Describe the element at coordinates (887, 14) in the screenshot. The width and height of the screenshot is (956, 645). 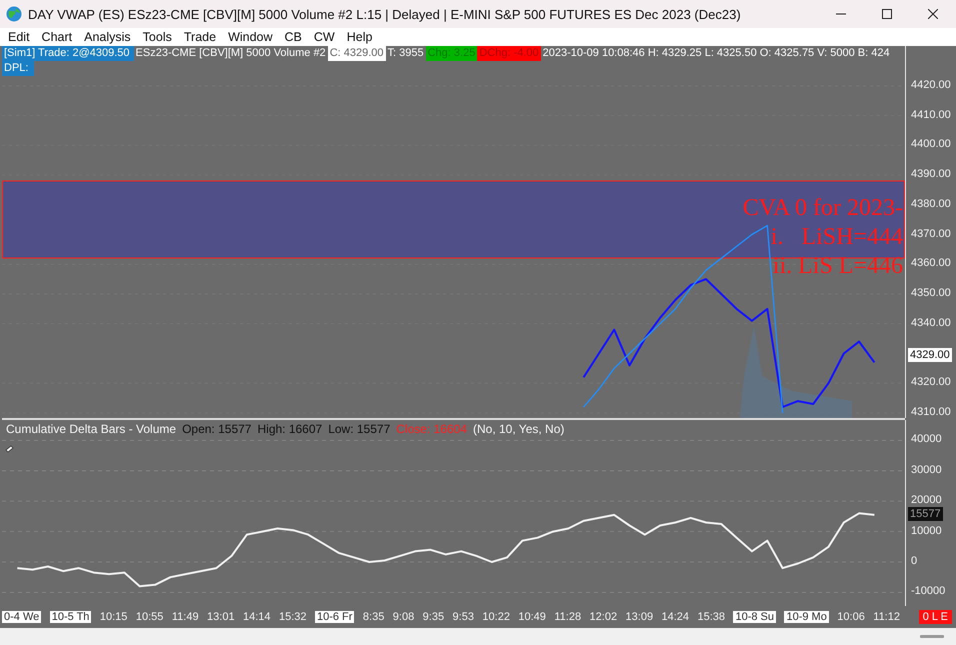
I see `maximize-icon` at that location.